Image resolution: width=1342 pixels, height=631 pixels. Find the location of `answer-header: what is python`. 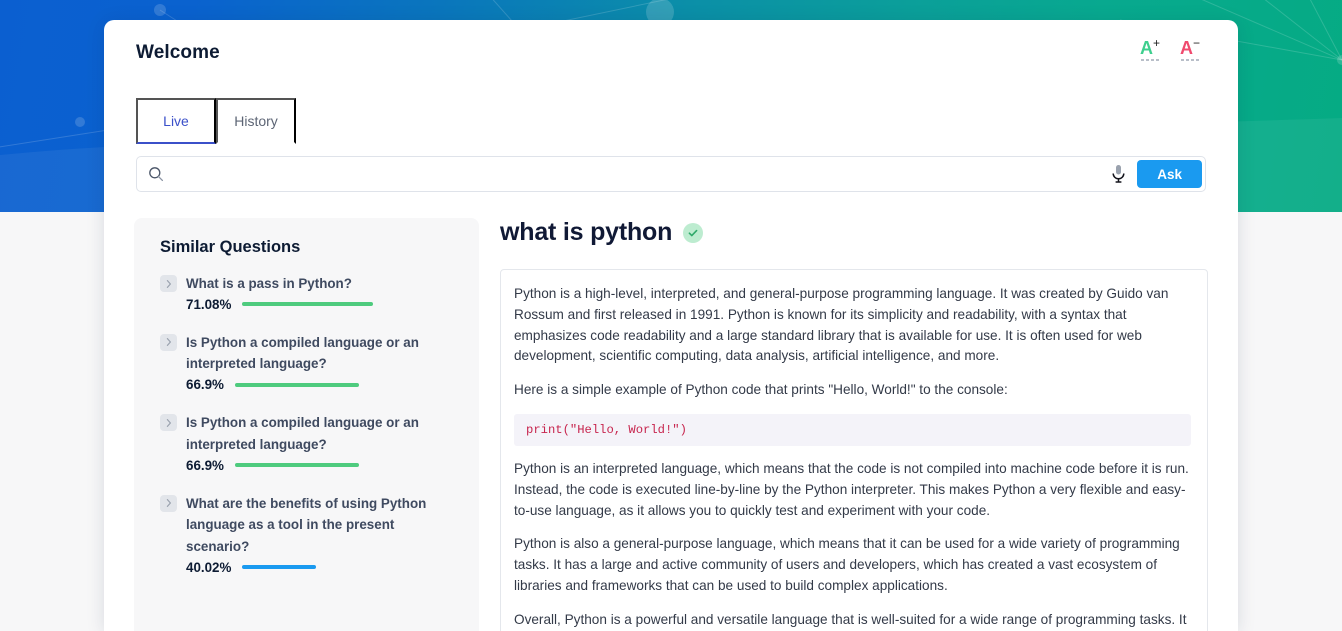

answer-header: what is python is located at coordinates (854, 232).